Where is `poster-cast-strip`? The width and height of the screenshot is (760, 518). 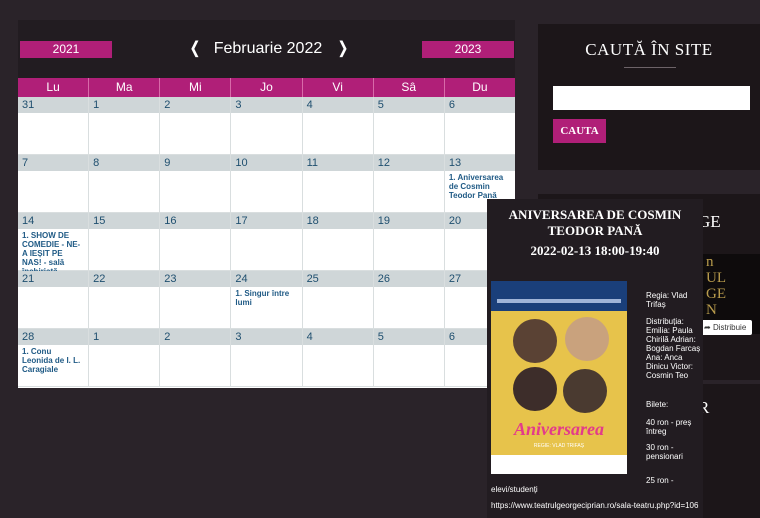 poster-cast-strip is located at coordinates (559, 301).